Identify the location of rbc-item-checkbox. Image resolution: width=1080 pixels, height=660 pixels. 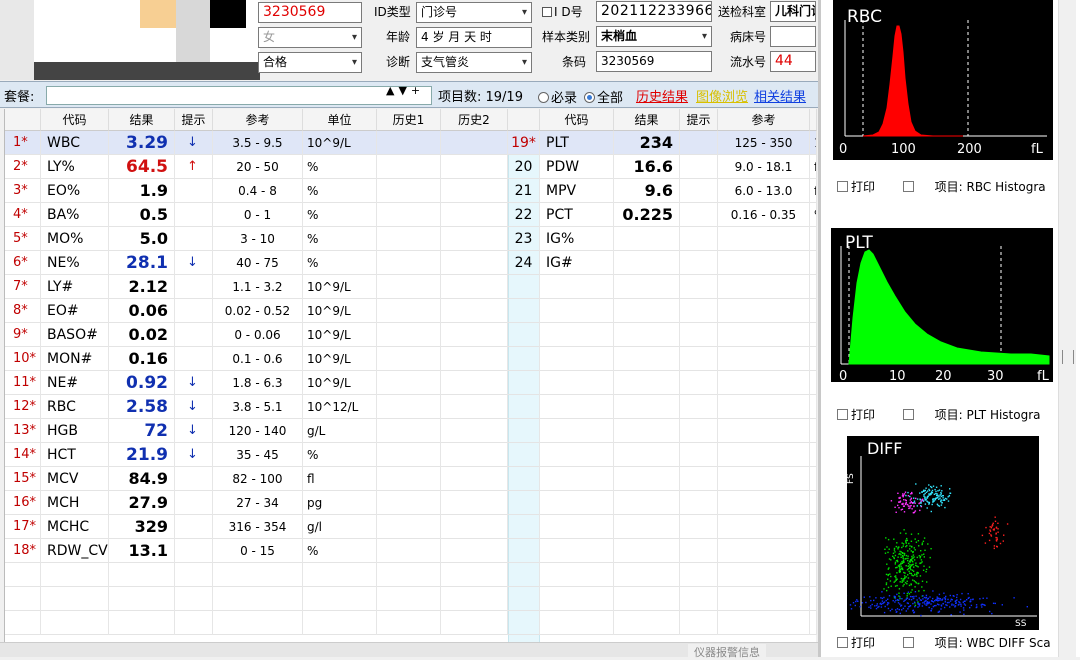
(908, 186).